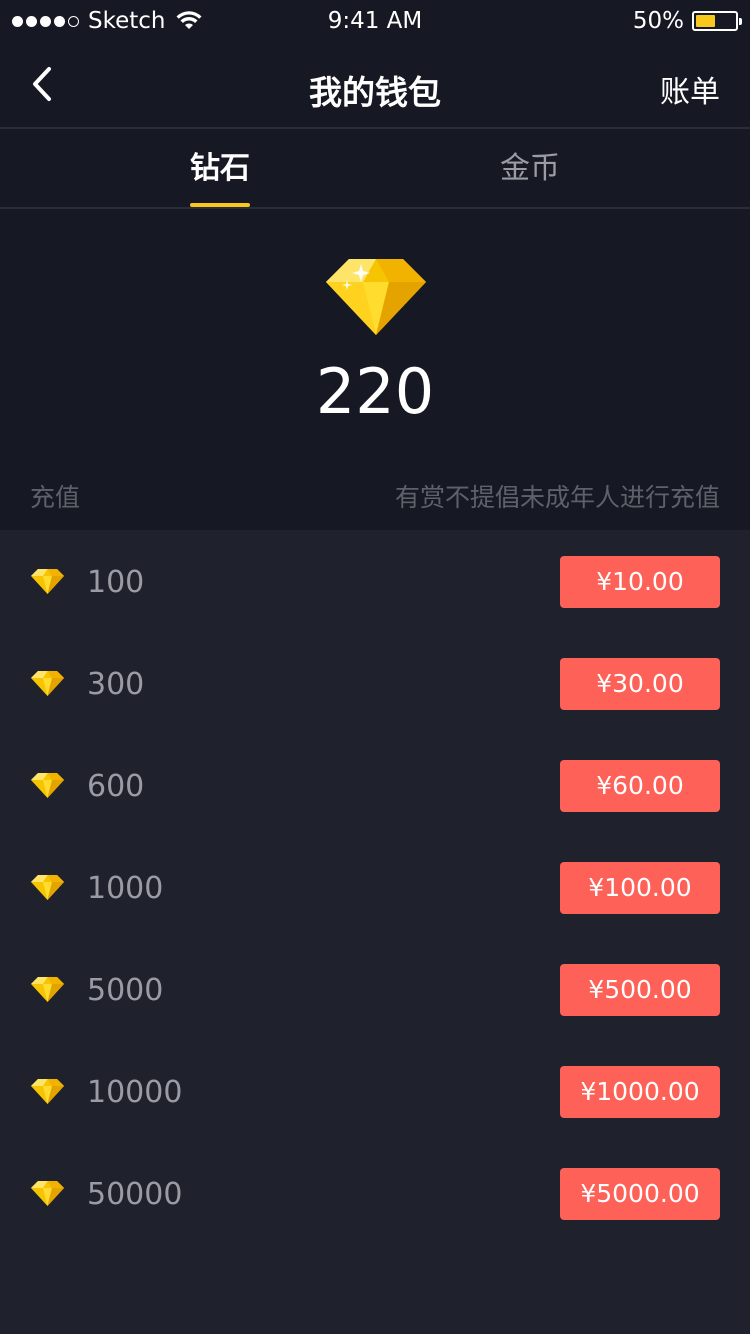  Describe the element at coordinates (375, 1193) in the screenshot. I see `package-row: 50000 ¥5000.00` at that location.